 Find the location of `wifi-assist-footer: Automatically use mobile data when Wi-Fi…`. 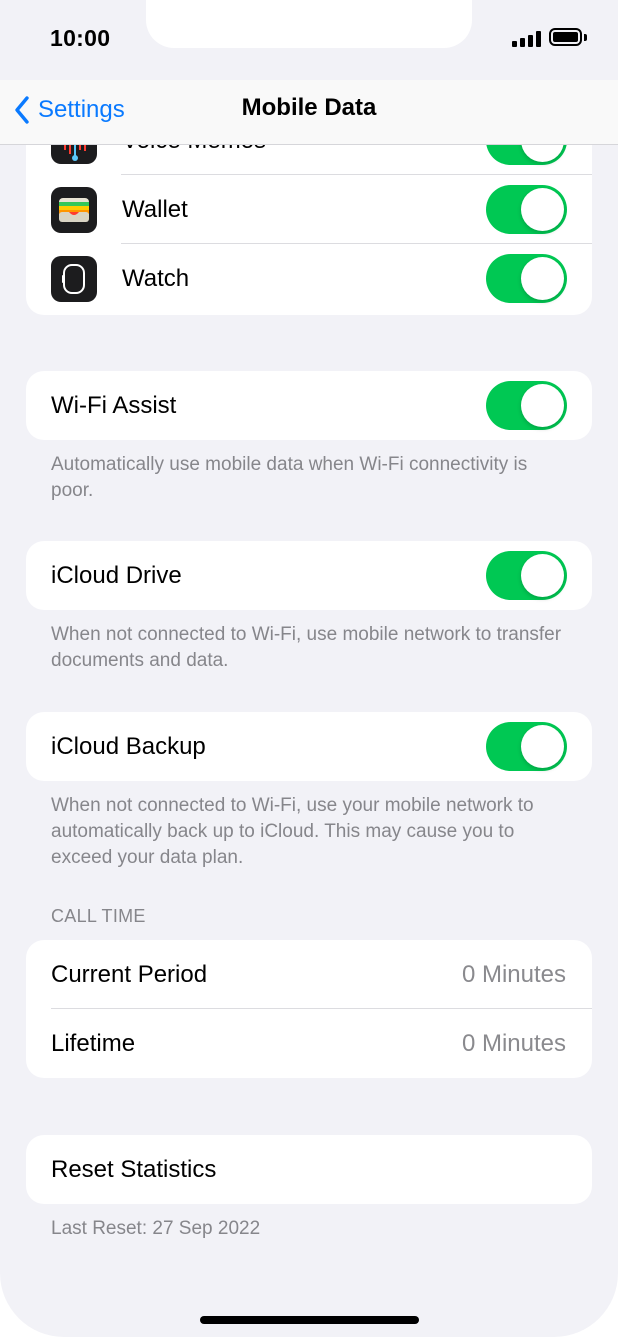

wifi-assist-footer: Automatically use mobile data when Wi-Fi… is located at coordinates (289, 477).